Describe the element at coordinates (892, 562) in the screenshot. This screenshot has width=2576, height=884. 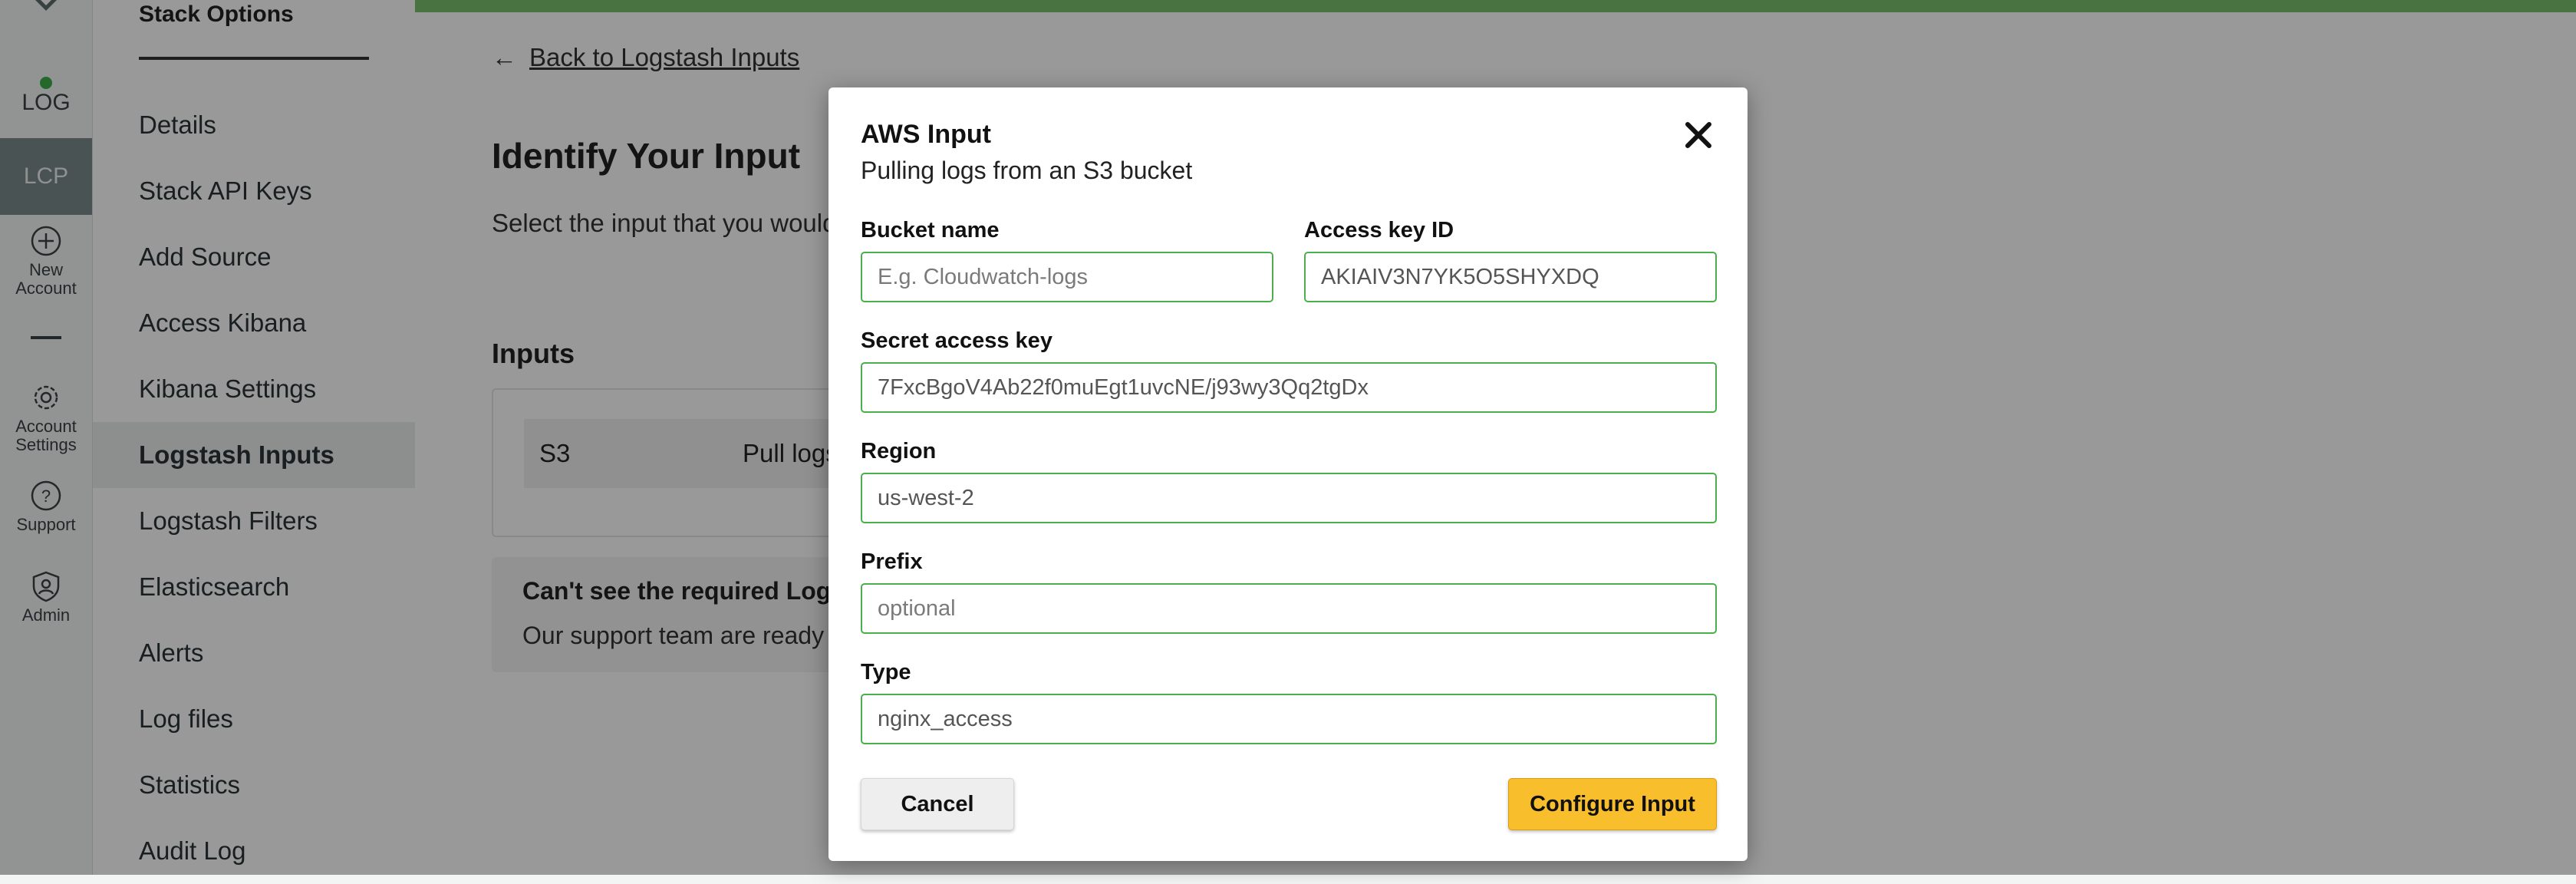
I see `prefix-label: Prefix` at that location.